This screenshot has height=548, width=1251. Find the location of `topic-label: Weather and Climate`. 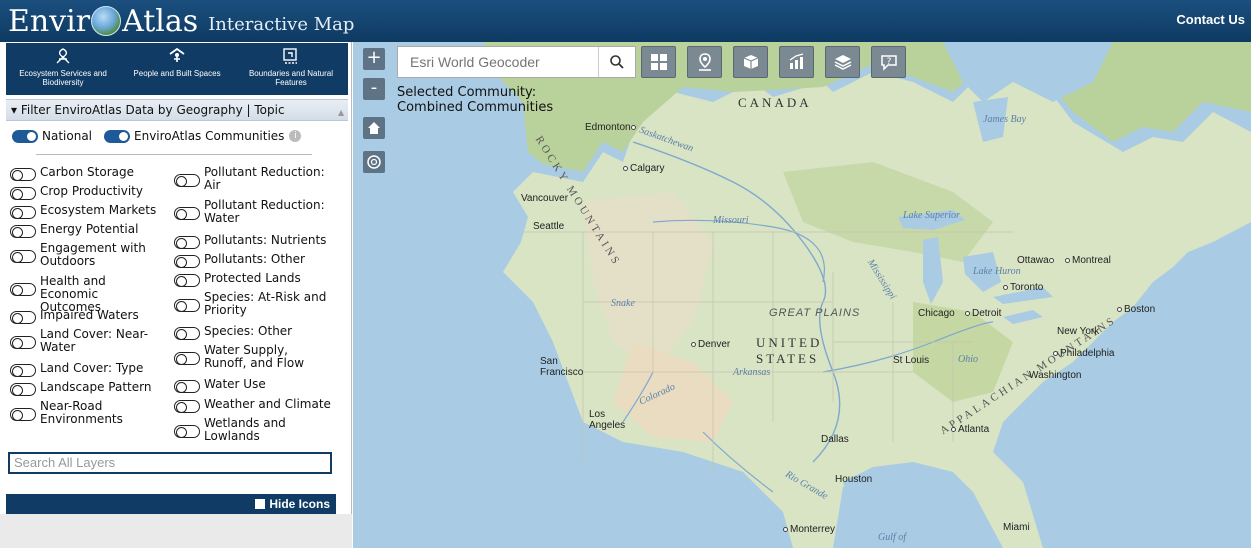

topic-label: Weather and Climate is located at coordinates (267, 404).